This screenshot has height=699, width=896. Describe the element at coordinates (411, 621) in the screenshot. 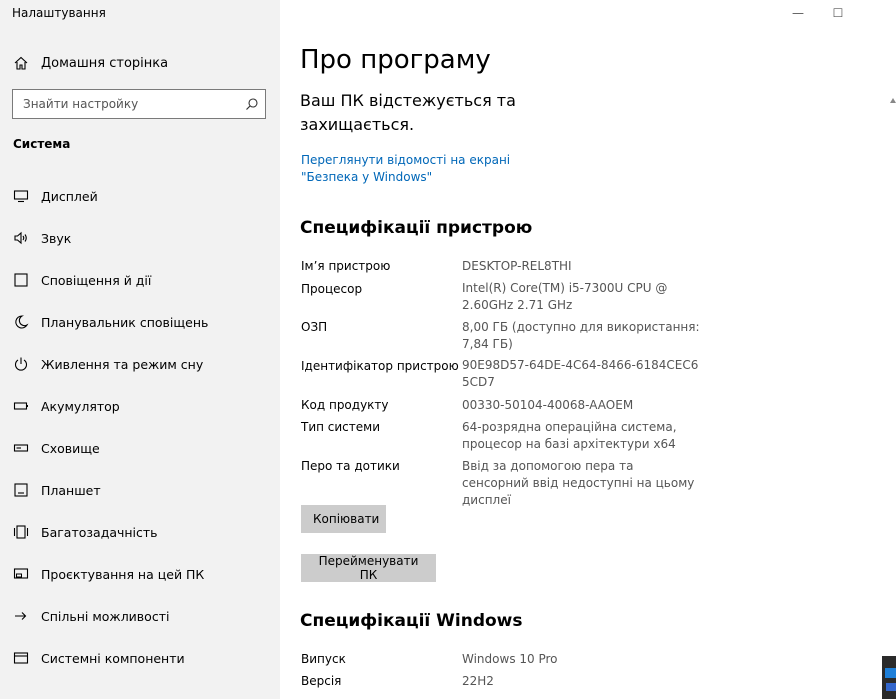

I see `windows-specs-heading: Специфікації Windows` at that location.